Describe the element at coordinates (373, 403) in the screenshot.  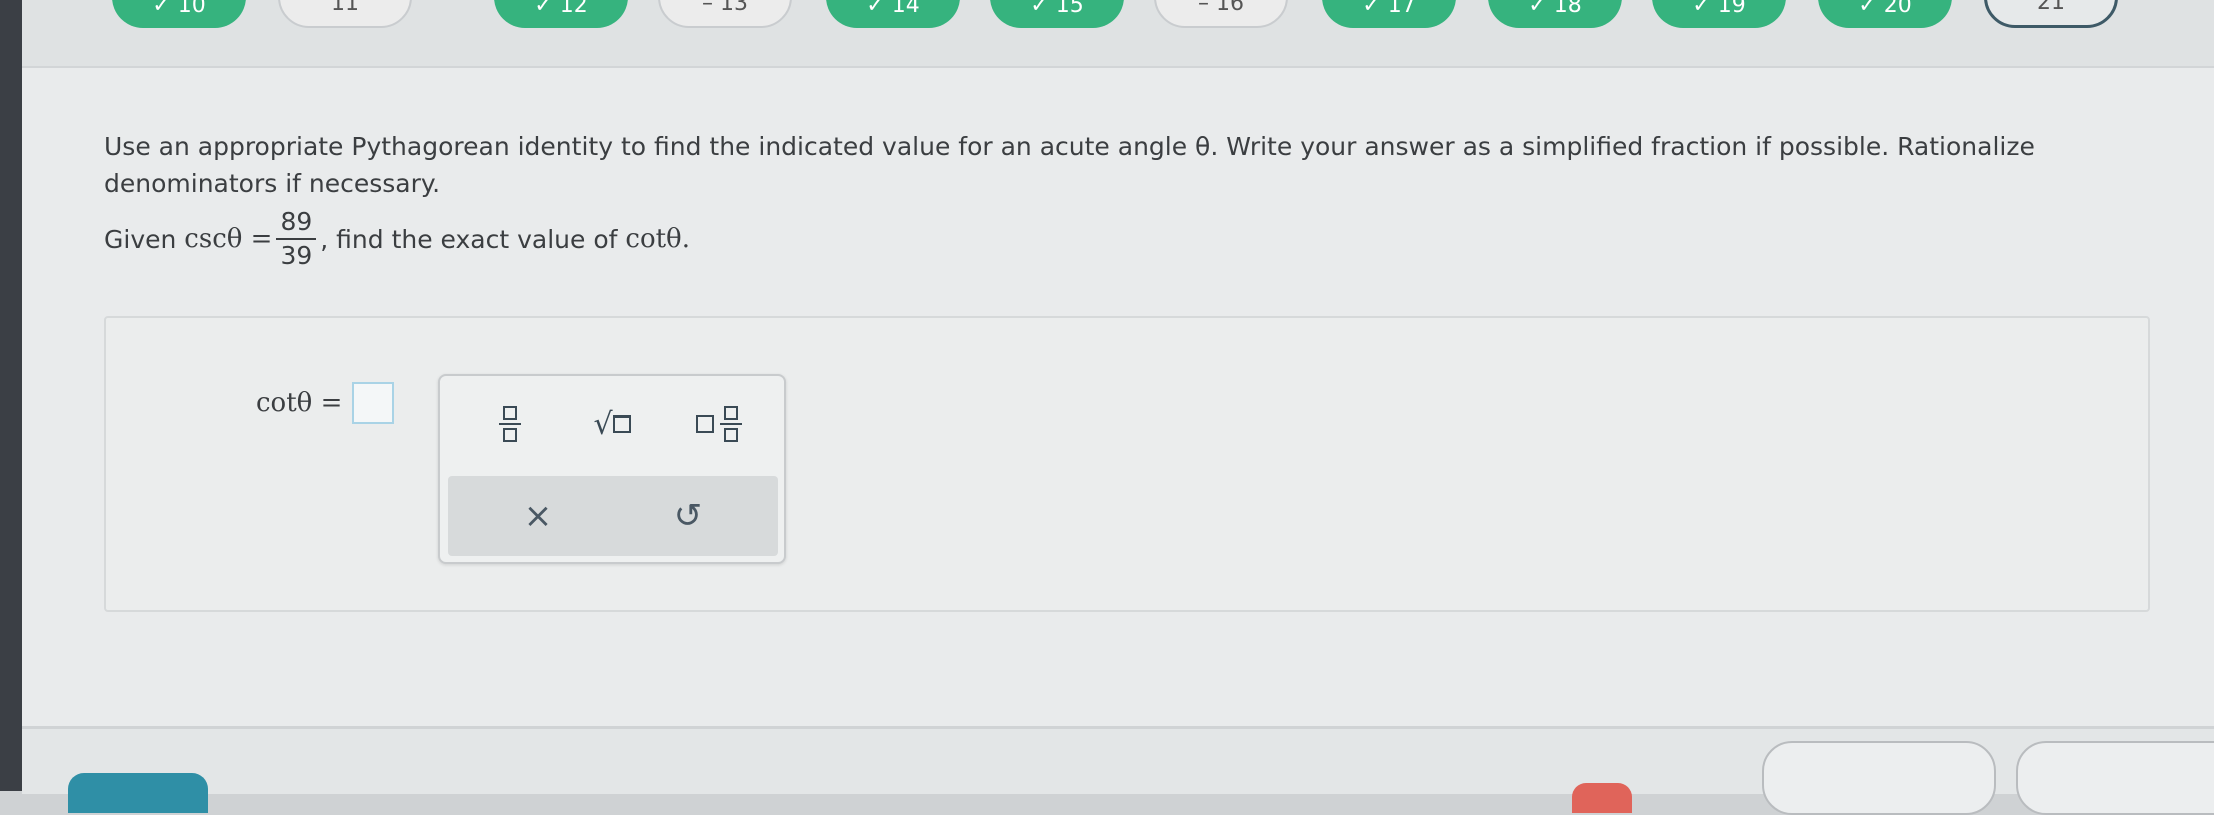
I see `answer-input` at that location.